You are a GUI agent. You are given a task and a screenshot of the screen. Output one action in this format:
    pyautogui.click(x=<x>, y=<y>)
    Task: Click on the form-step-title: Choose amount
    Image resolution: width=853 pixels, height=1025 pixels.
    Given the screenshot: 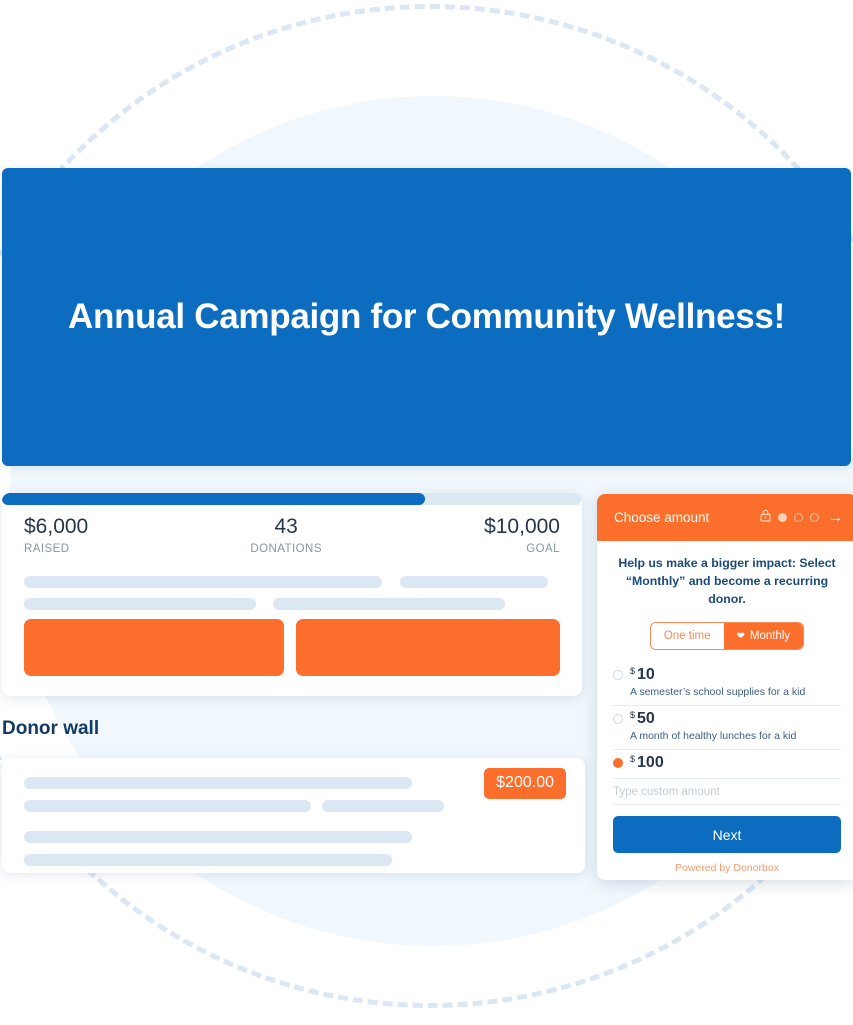 What is the action you would take?
    pyautogui.click(x=662, y=517)
    